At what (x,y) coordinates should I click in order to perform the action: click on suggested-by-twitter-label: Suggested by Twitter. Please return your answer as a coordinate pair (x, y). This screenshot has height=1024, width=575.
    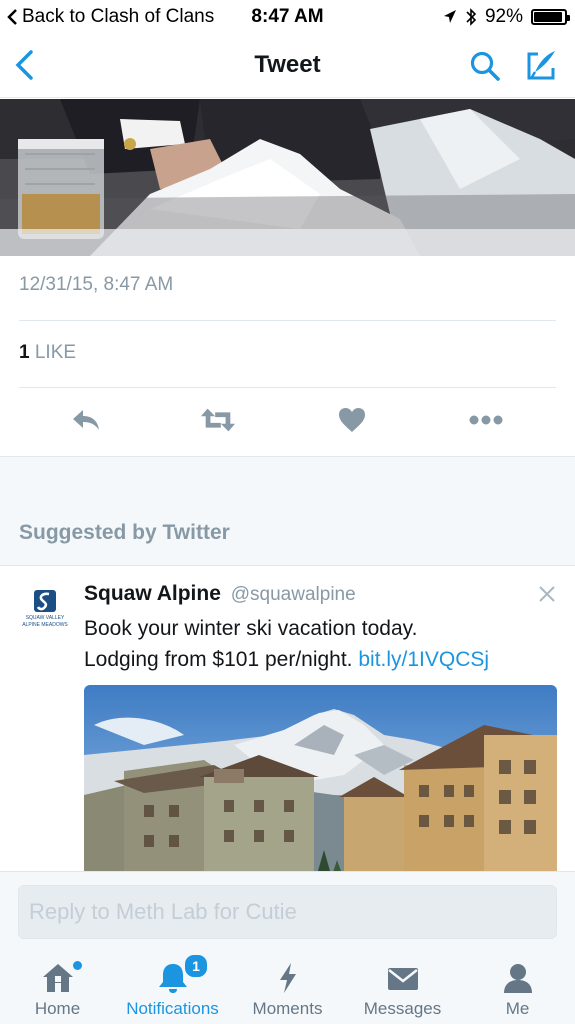
    Looking at the image, I should click on (124, 532).